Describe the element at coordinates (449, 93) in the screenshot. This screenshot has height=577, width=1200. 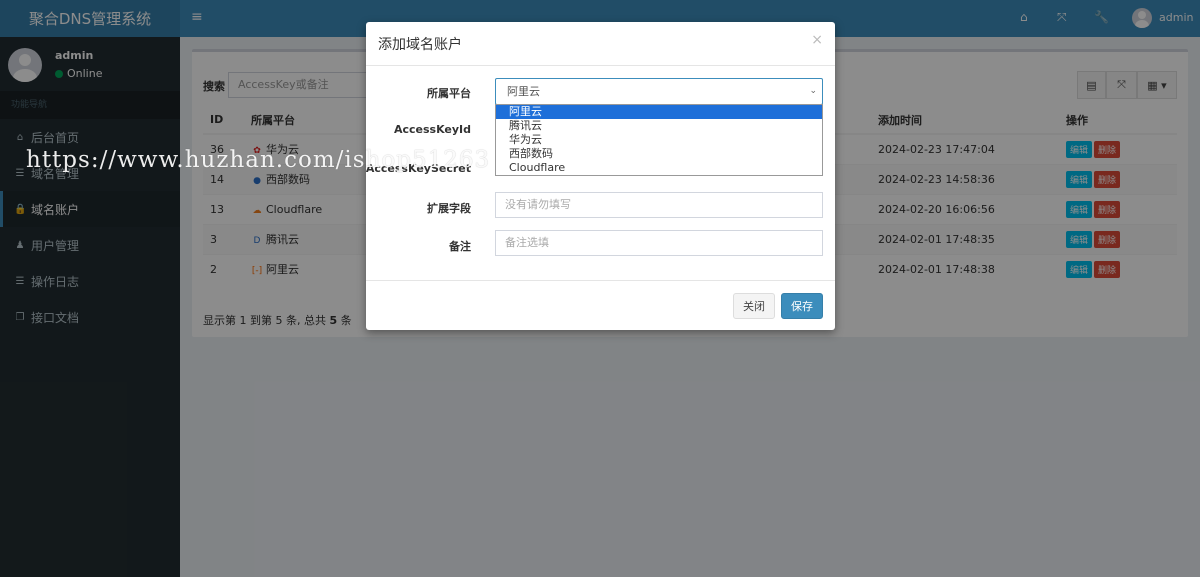
I see `platform-label: 所属平台` at that location.